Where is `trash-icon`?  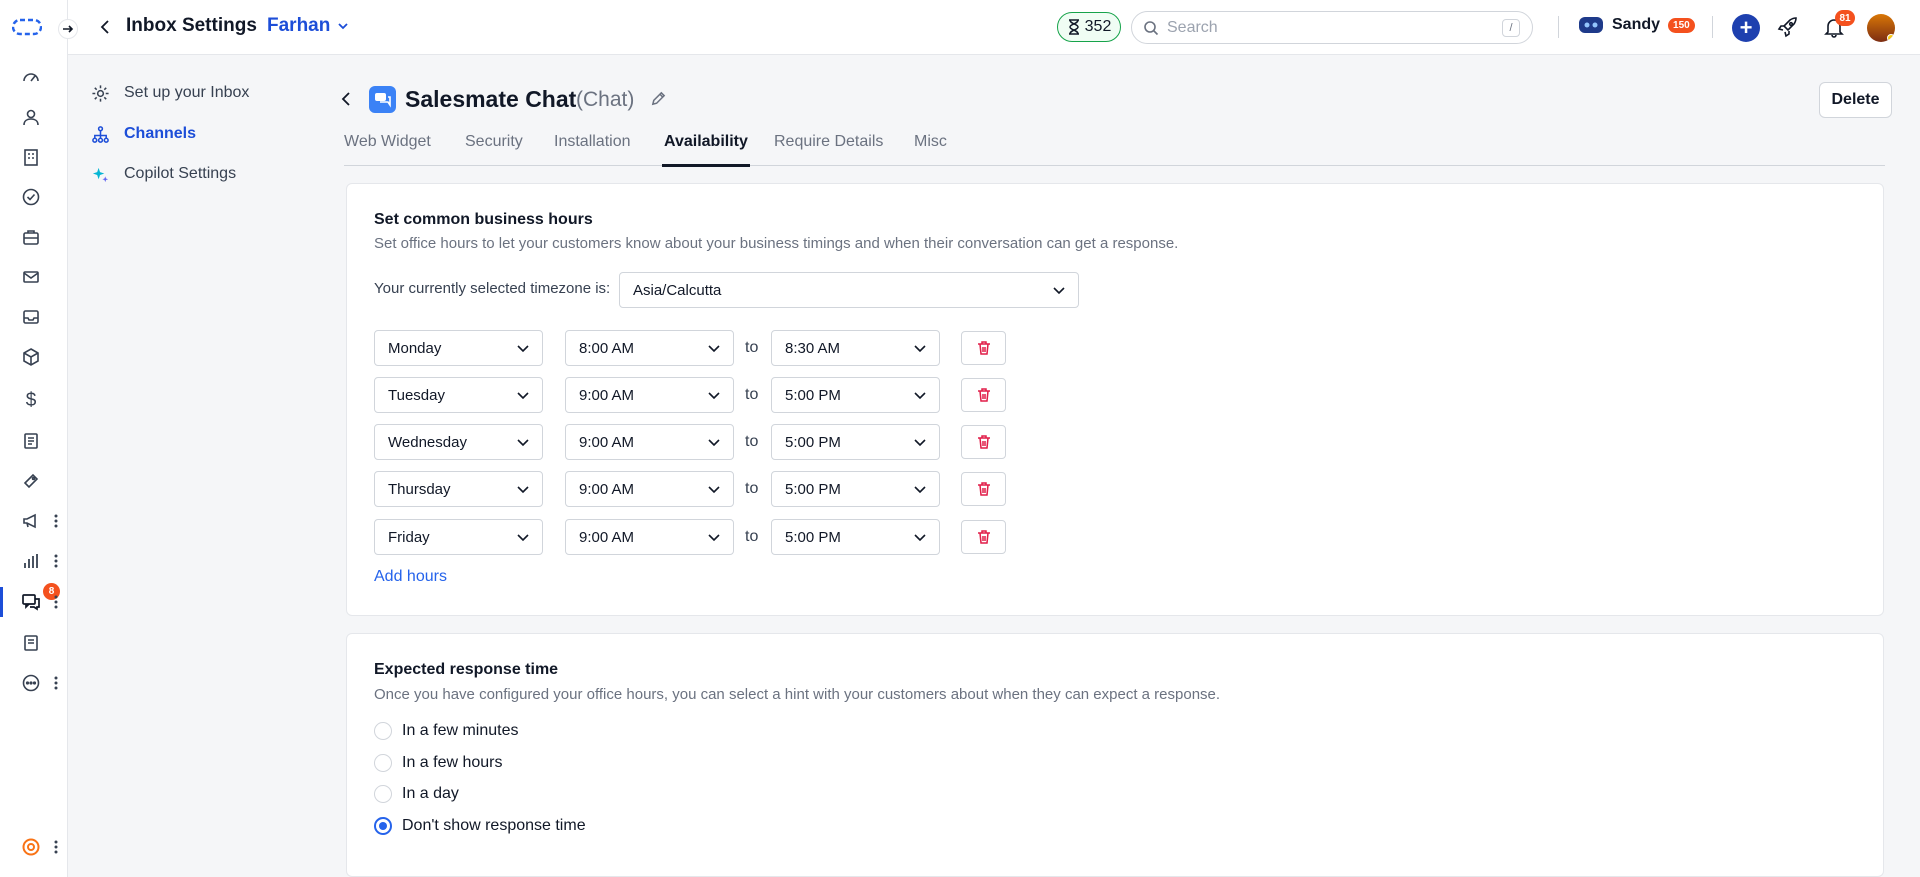
trash-icon is located at coordinates (983, 442).